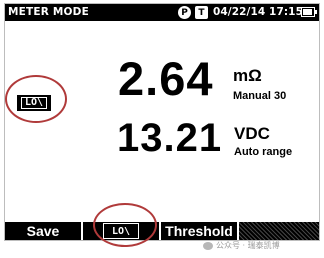 Image resolution: width=324 pixels, height=258 pixels. Describe the element at coordinates (309, 12) in the screenshot. I see `battery-icon` at that location.